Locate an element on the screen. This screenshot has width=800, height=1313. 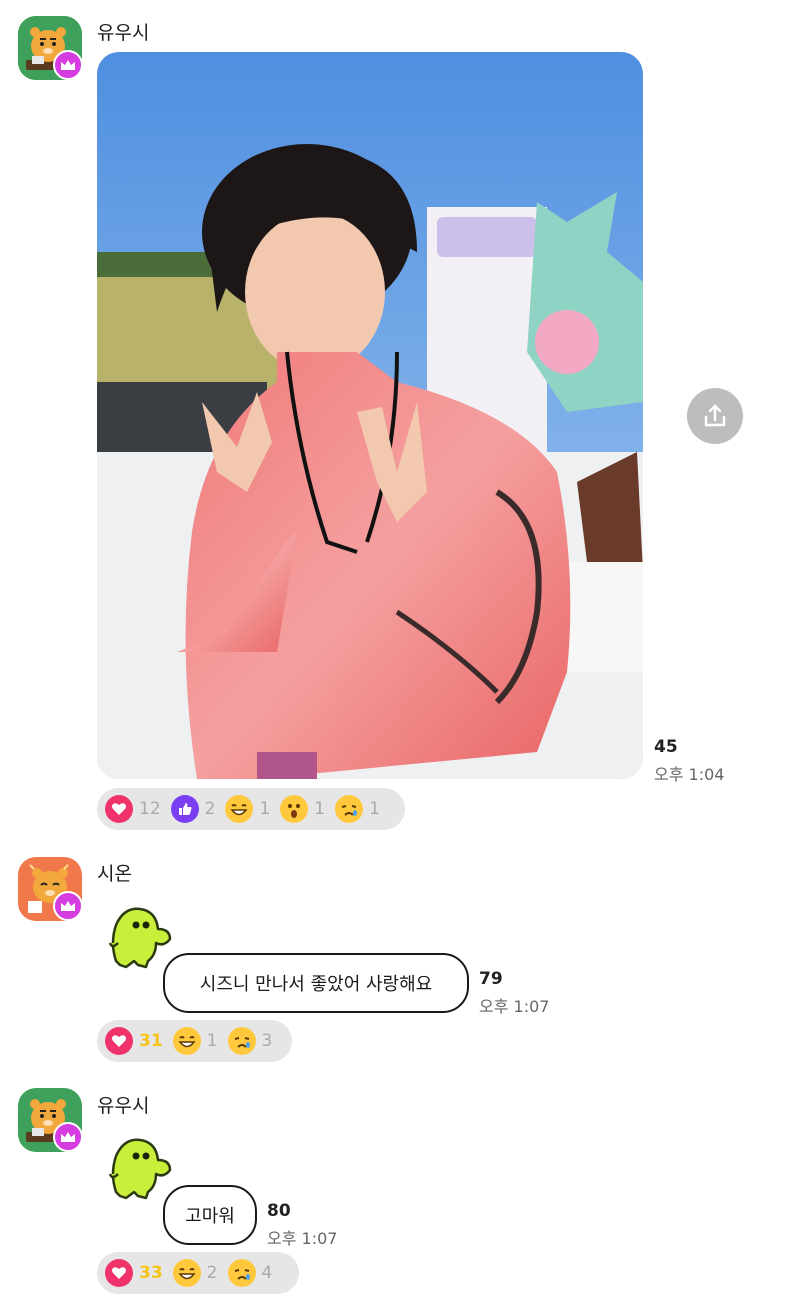
message-bubble: 시즈니 만나서 좋았어 사랑해요 is located at coordinates (316, 983).